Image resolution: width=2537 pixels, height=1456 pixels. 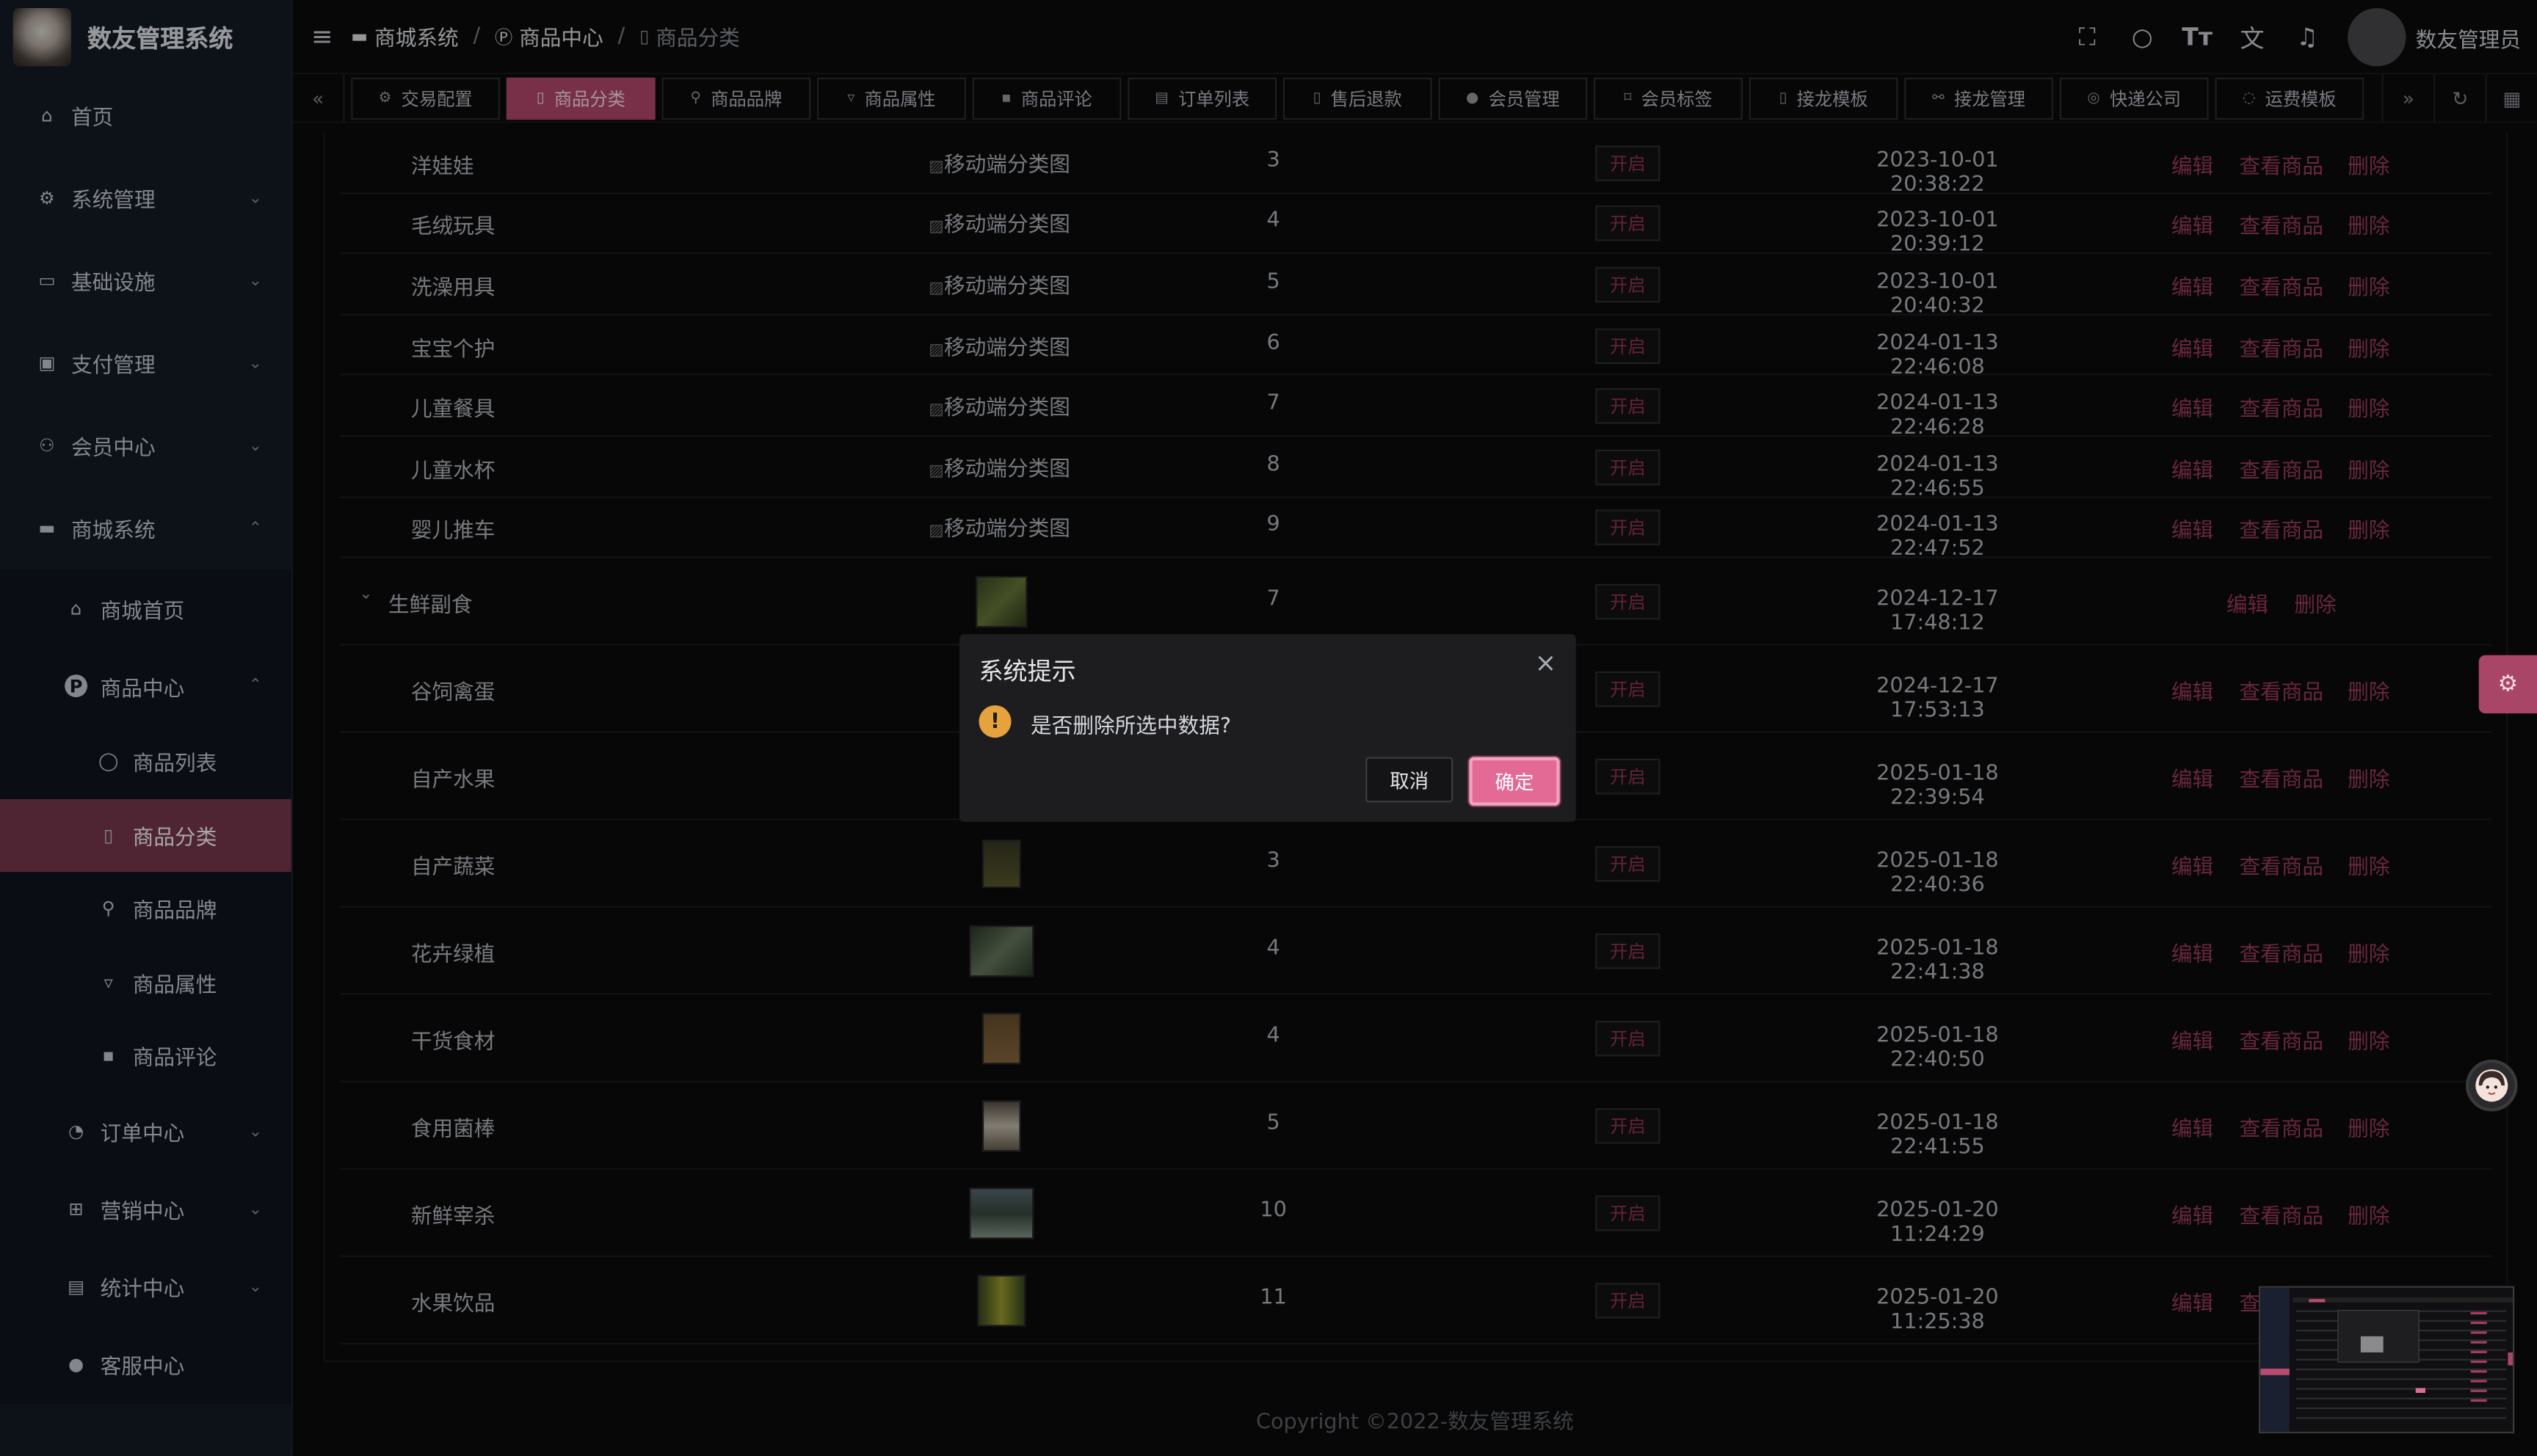 What do you see at coordinates (995, 722) in the screenshot?
I see `warning-icon: !` at bounding box center [995, 722].